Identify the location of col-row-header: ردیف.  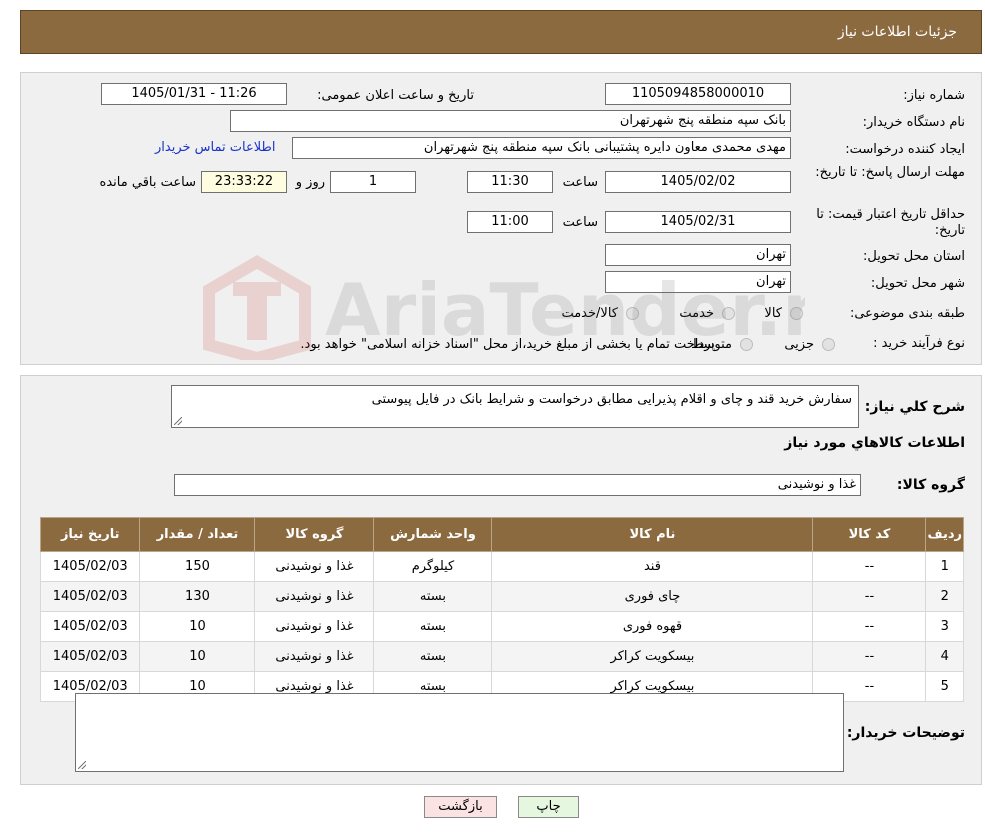
(944, 534).